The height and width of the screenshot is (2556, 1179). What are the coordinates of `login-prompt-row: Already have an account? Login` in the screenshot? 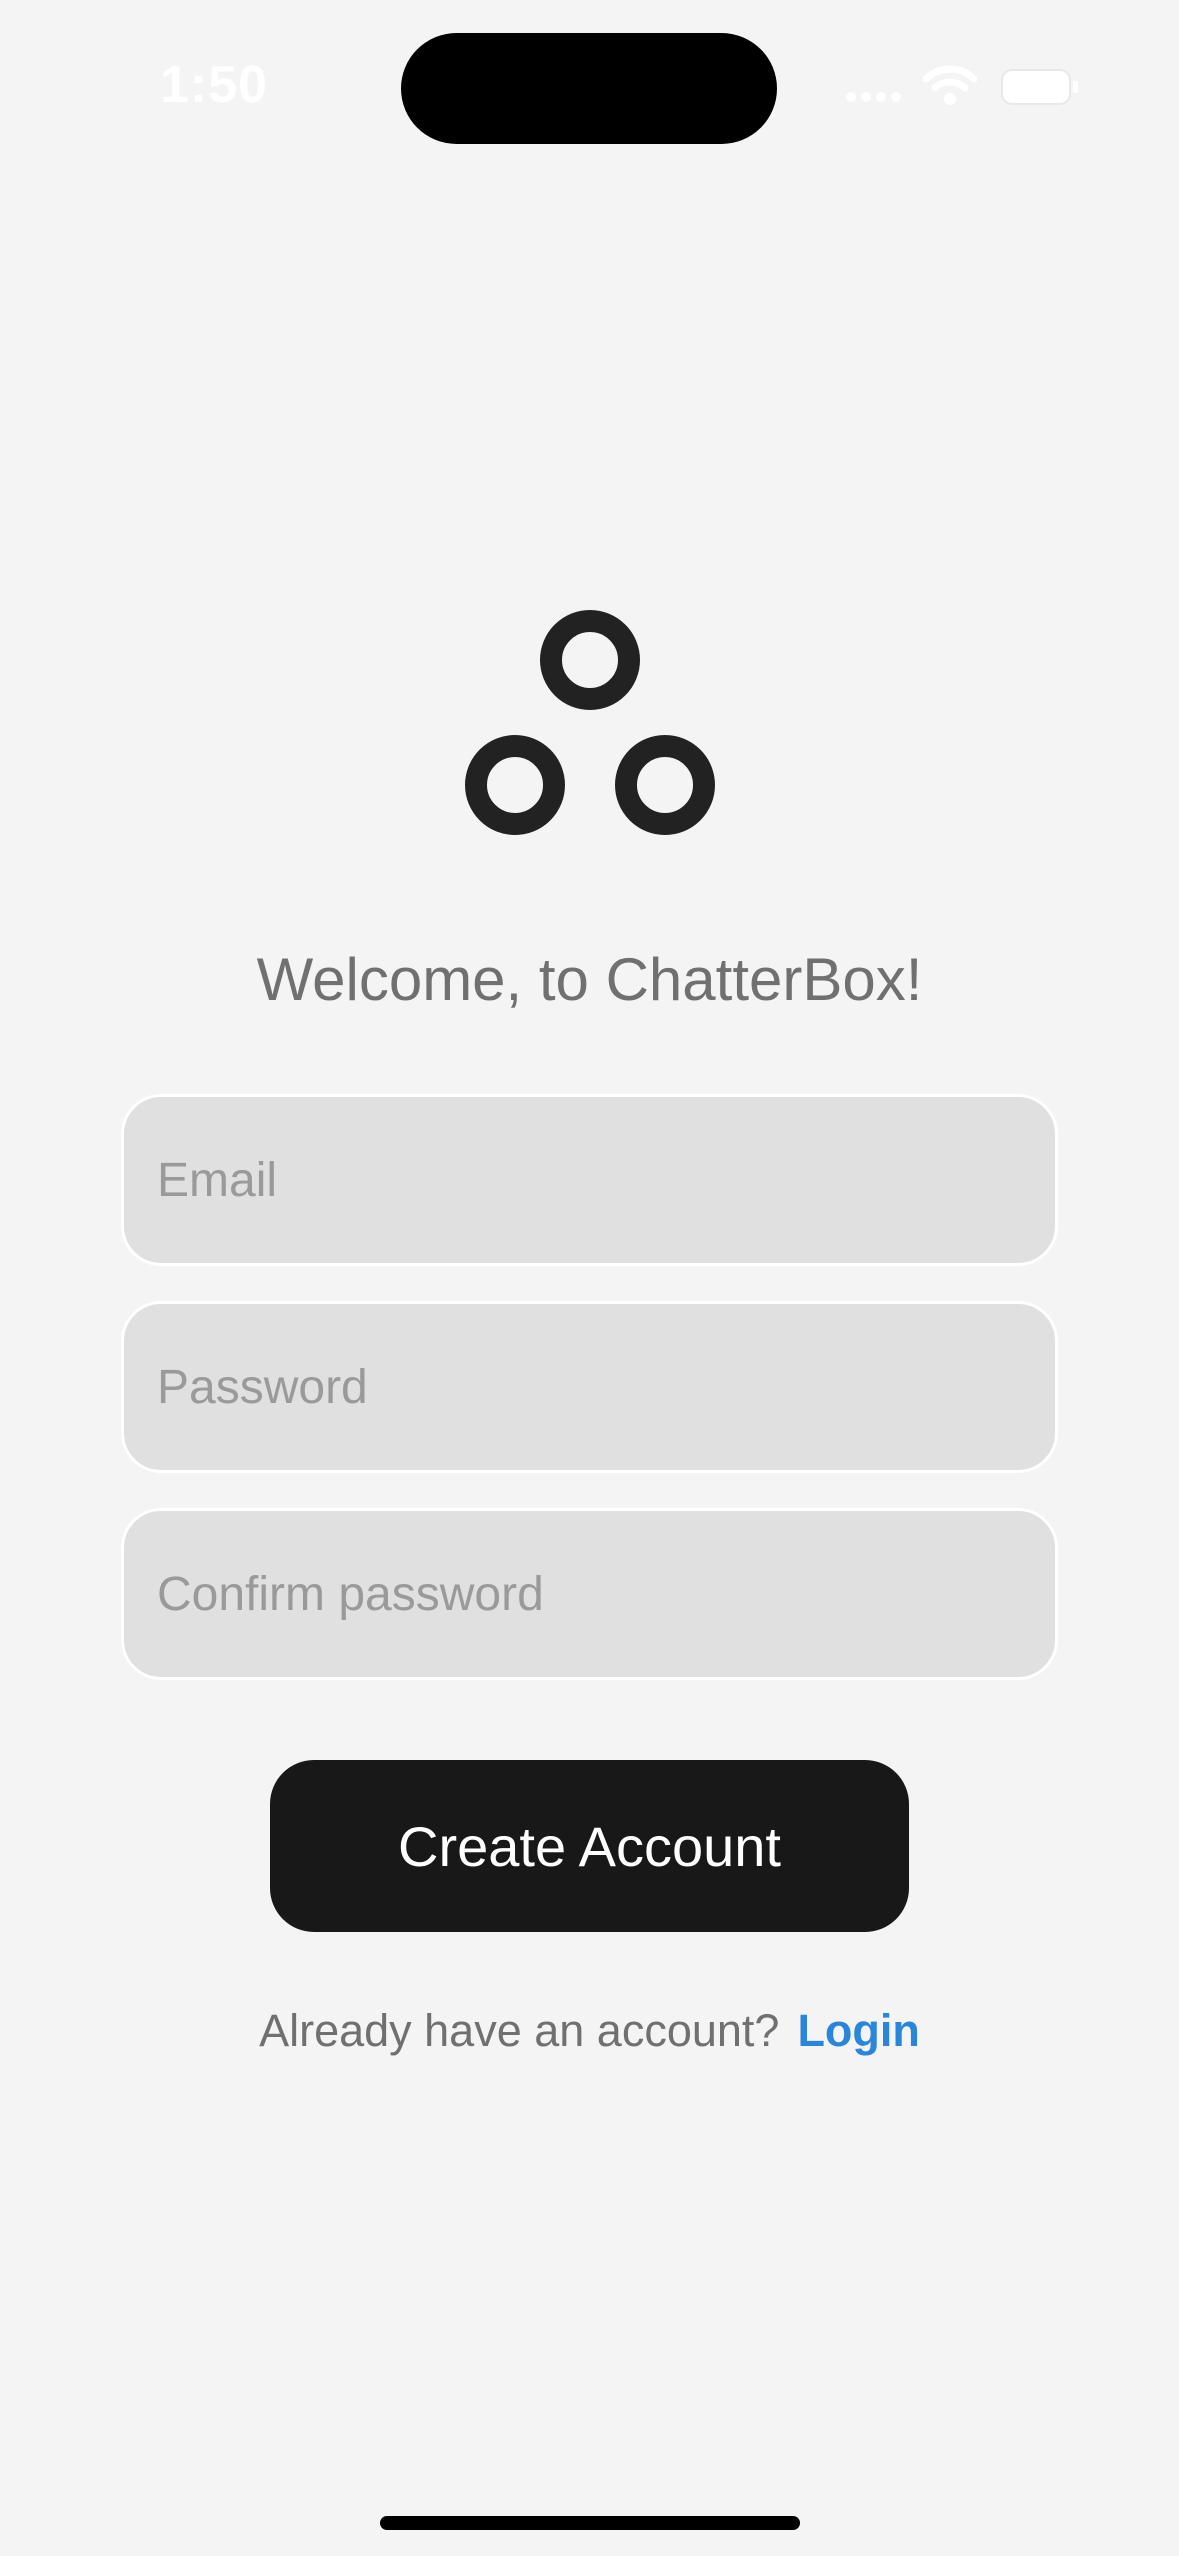 It's located at (589, 2031).